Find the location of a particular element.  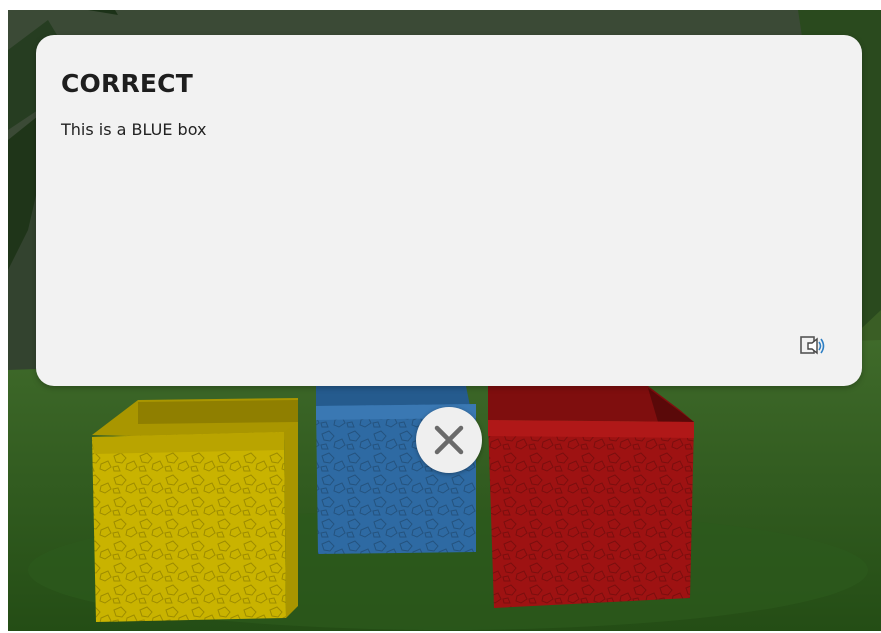

close-x-icon is located at coordinates (449, 440).